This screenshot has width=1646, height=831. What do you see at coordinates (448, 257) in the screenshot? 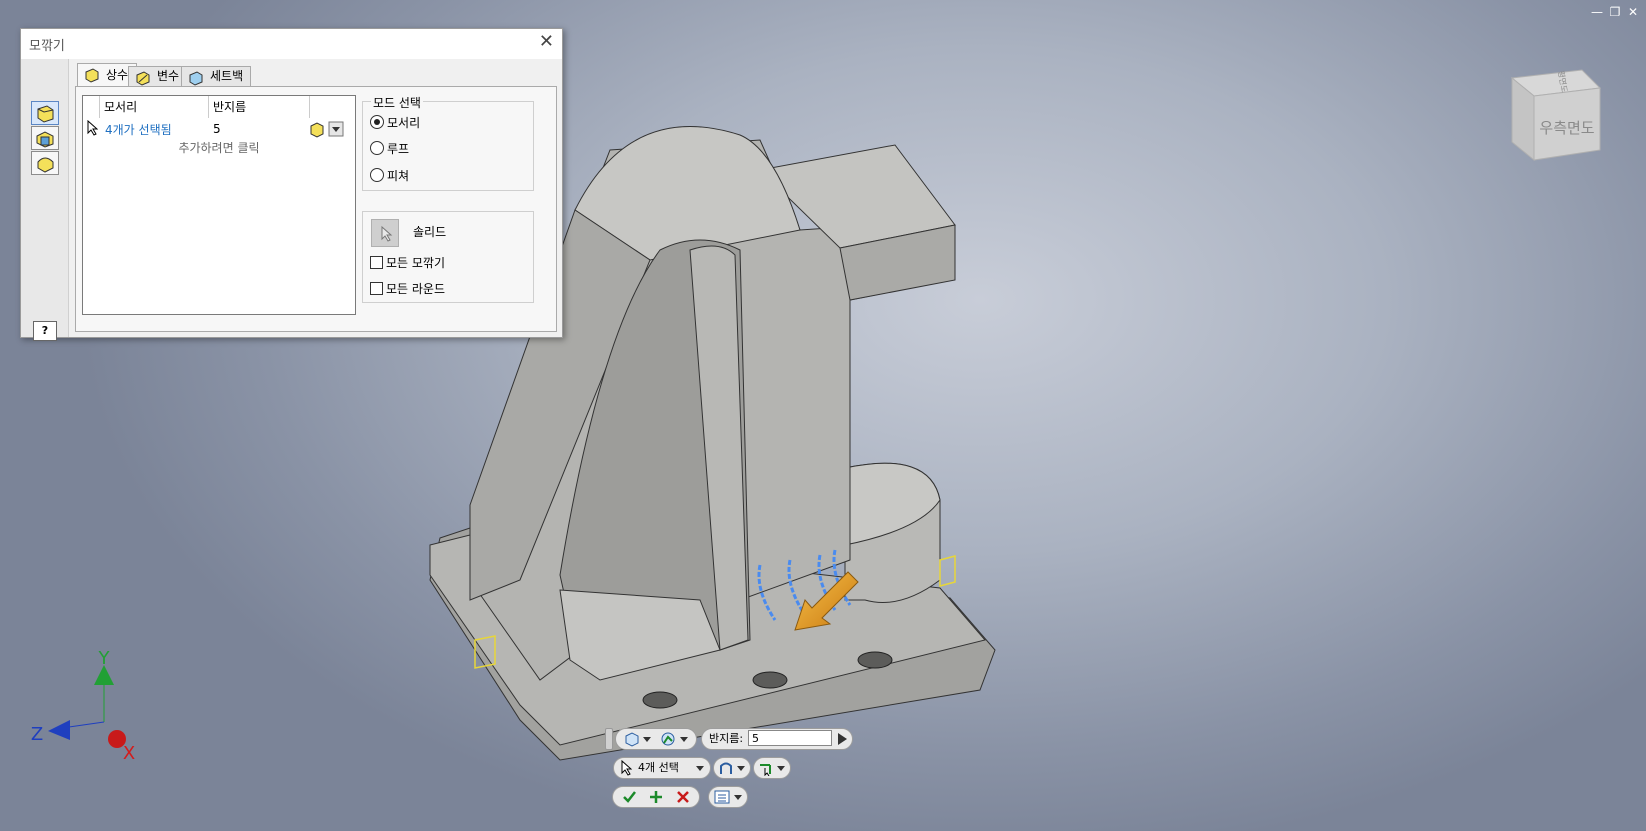
I see `solid-group: 솔리드 모든 모깎기 모든 라운드` at bounding box center [448, 257].